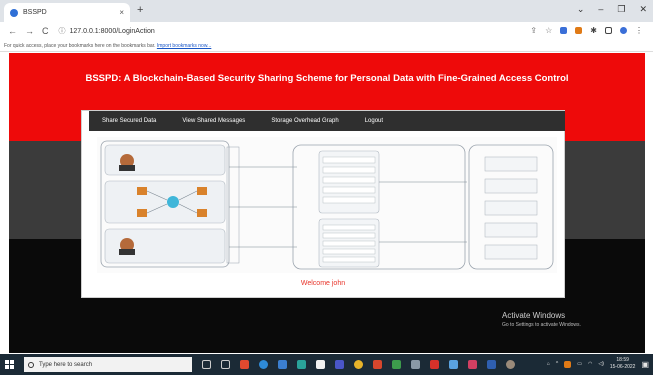 This screenshot has width=653, height=375. What do you see at coordinates (643, 9) in the screenshot?
I see `close-button: ✕` at bounding box center [643, 9].